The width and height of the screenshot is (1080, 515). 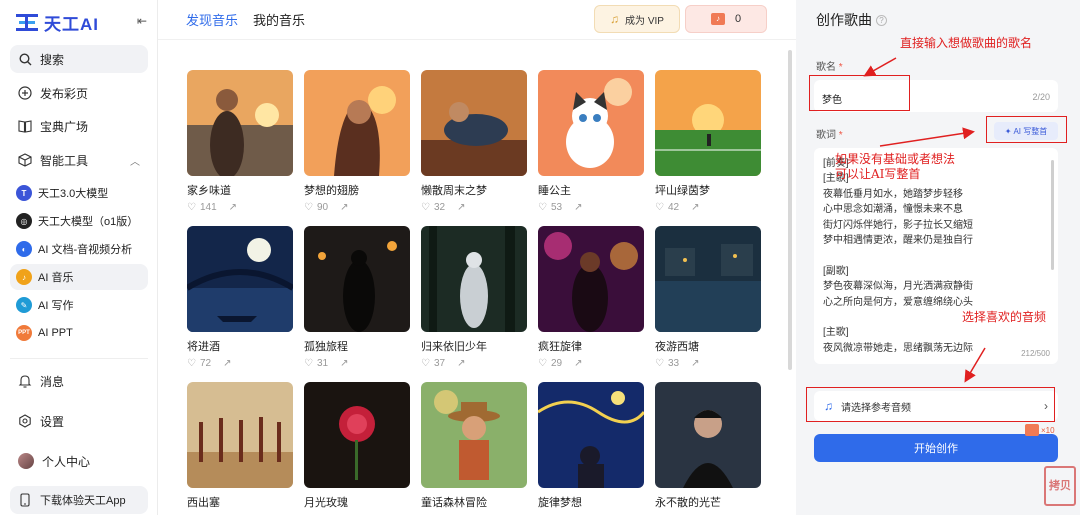 I want to click on song-card: 旋律梦想, so click(x=591, y=446).